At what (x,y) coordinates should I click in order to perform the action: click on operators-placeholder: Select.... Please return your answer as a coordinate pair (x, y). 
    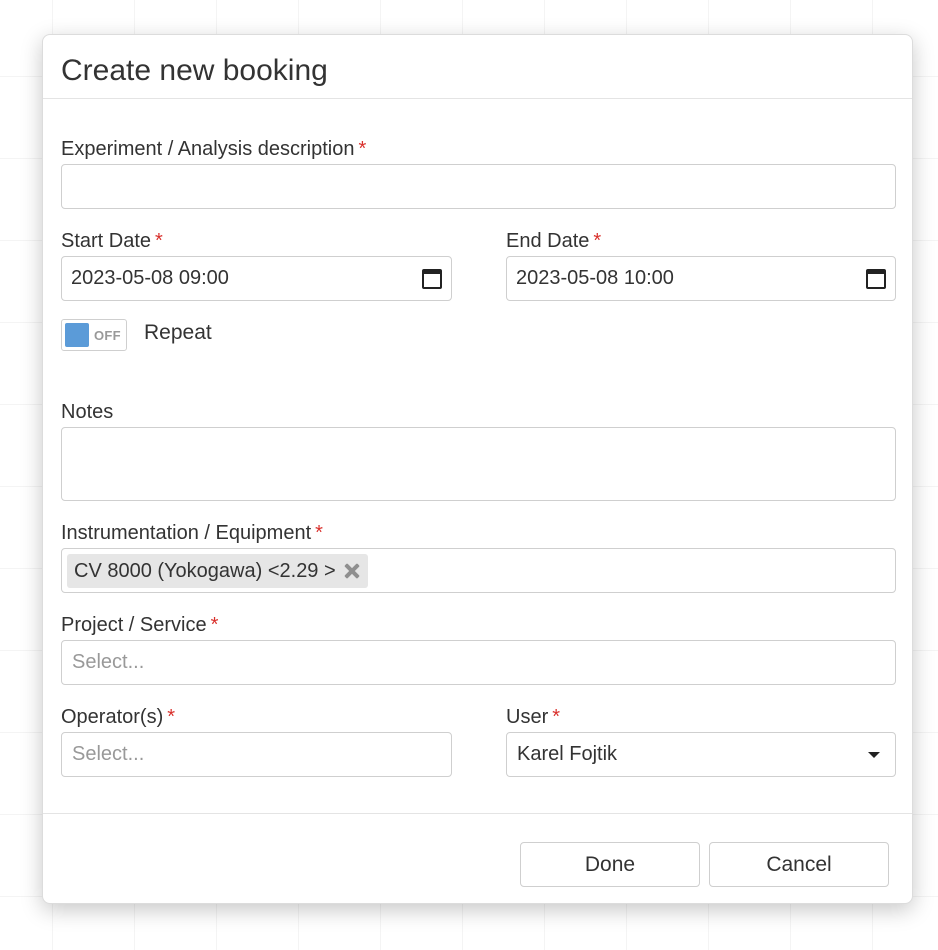
    Looking at the image, I should click on (108, 754).